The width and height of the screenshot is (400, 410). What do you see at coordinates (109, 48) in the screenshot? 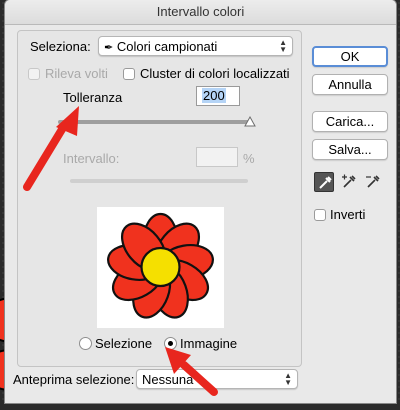
I see `eyedropper-icon: ✒` at bounding box center [109, 48].